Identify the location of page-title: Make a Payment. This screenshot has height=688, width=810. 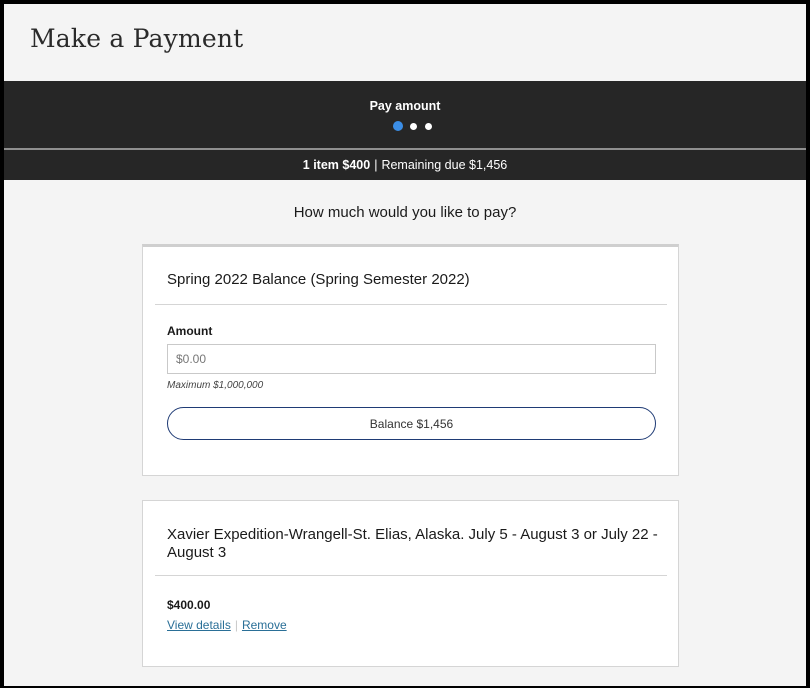
(137, 38).